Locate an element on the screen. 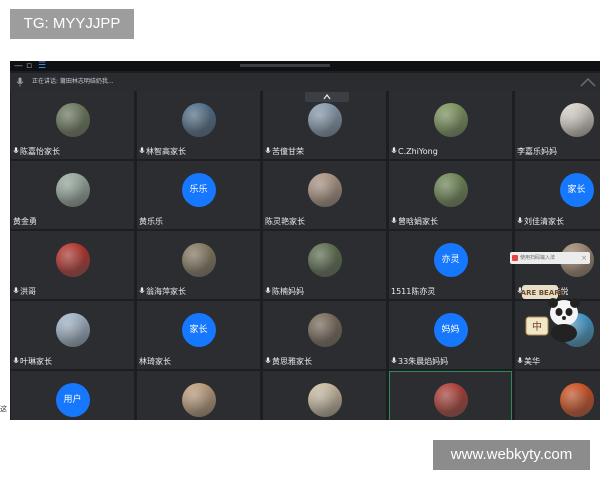 This screenshot has width=600, height=480. participant-name: C.ZhiYong is located at coordinates (414, 152).